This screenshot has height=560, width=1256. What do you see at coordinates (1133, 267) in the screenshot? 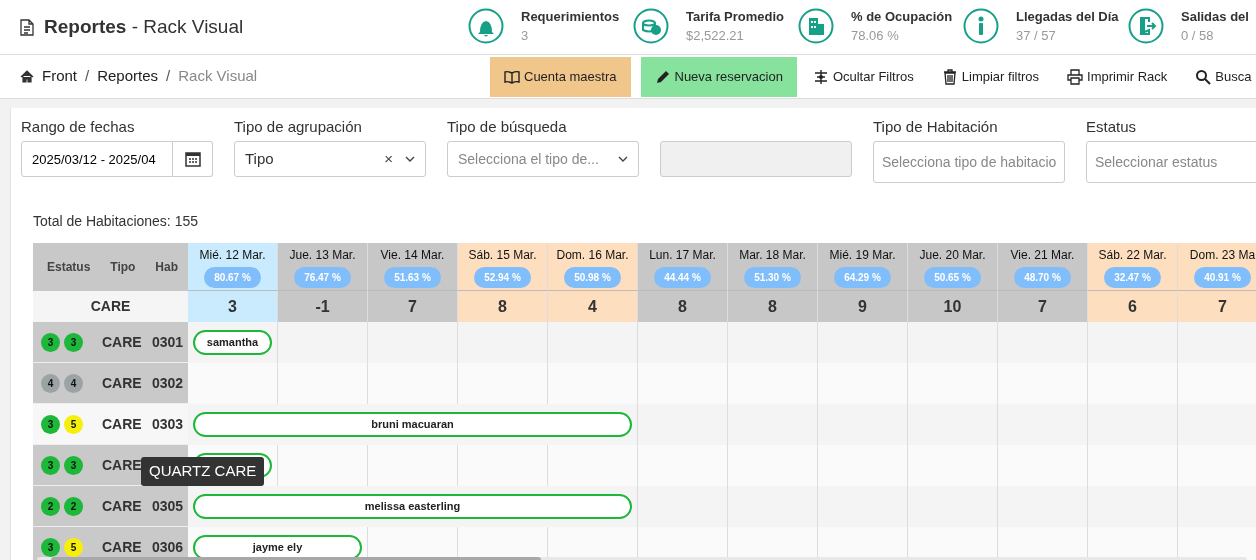
I see `date-header: Sáb. 22 Mar. 32.47 %` at bounding box center [1133, 267].